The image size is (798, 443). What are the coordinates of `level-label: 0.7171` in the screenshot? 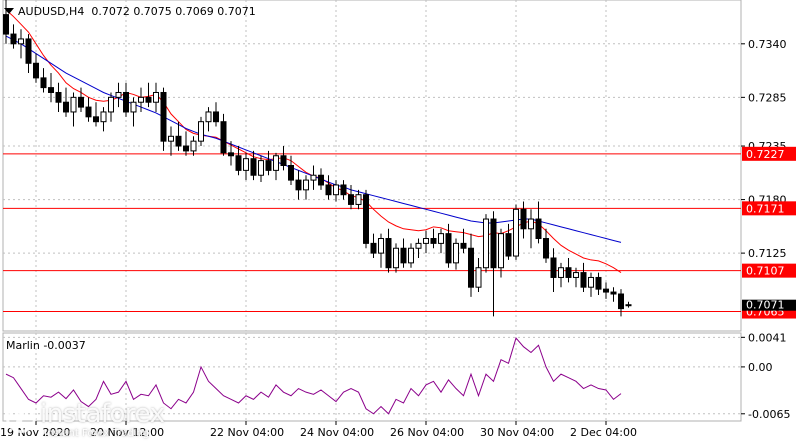 It's located at (765, 208).